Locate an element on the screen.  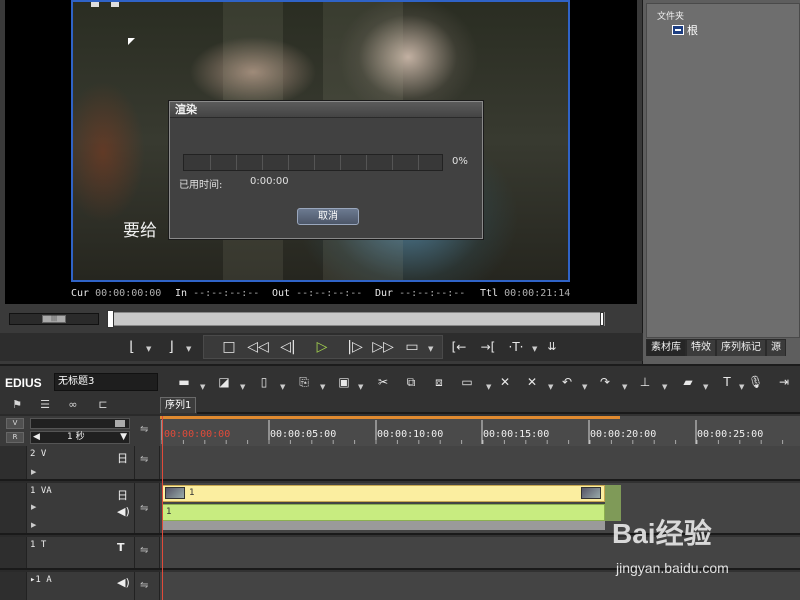
shuttle-thumb: ||| is located at coordinates (54, 319).